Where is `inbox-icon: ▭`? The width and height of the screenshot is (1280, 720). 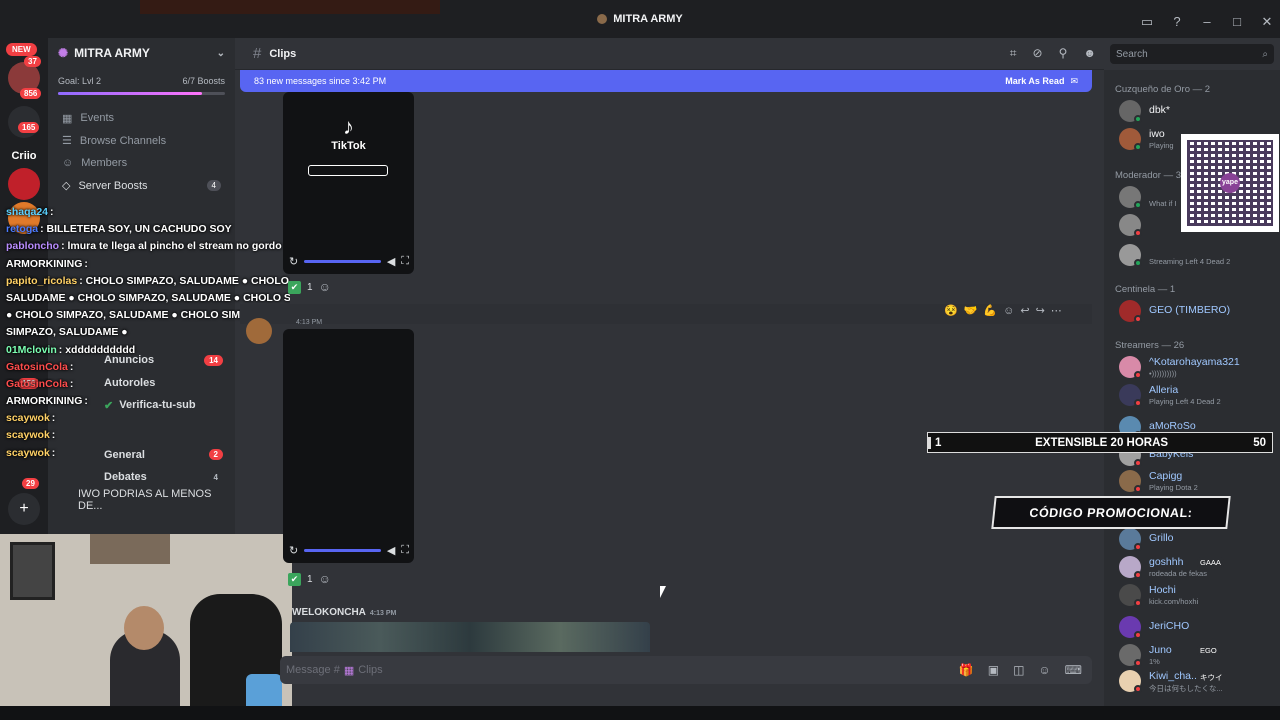
inbox-icon: ▭ is located at coordinates (1147, 22).